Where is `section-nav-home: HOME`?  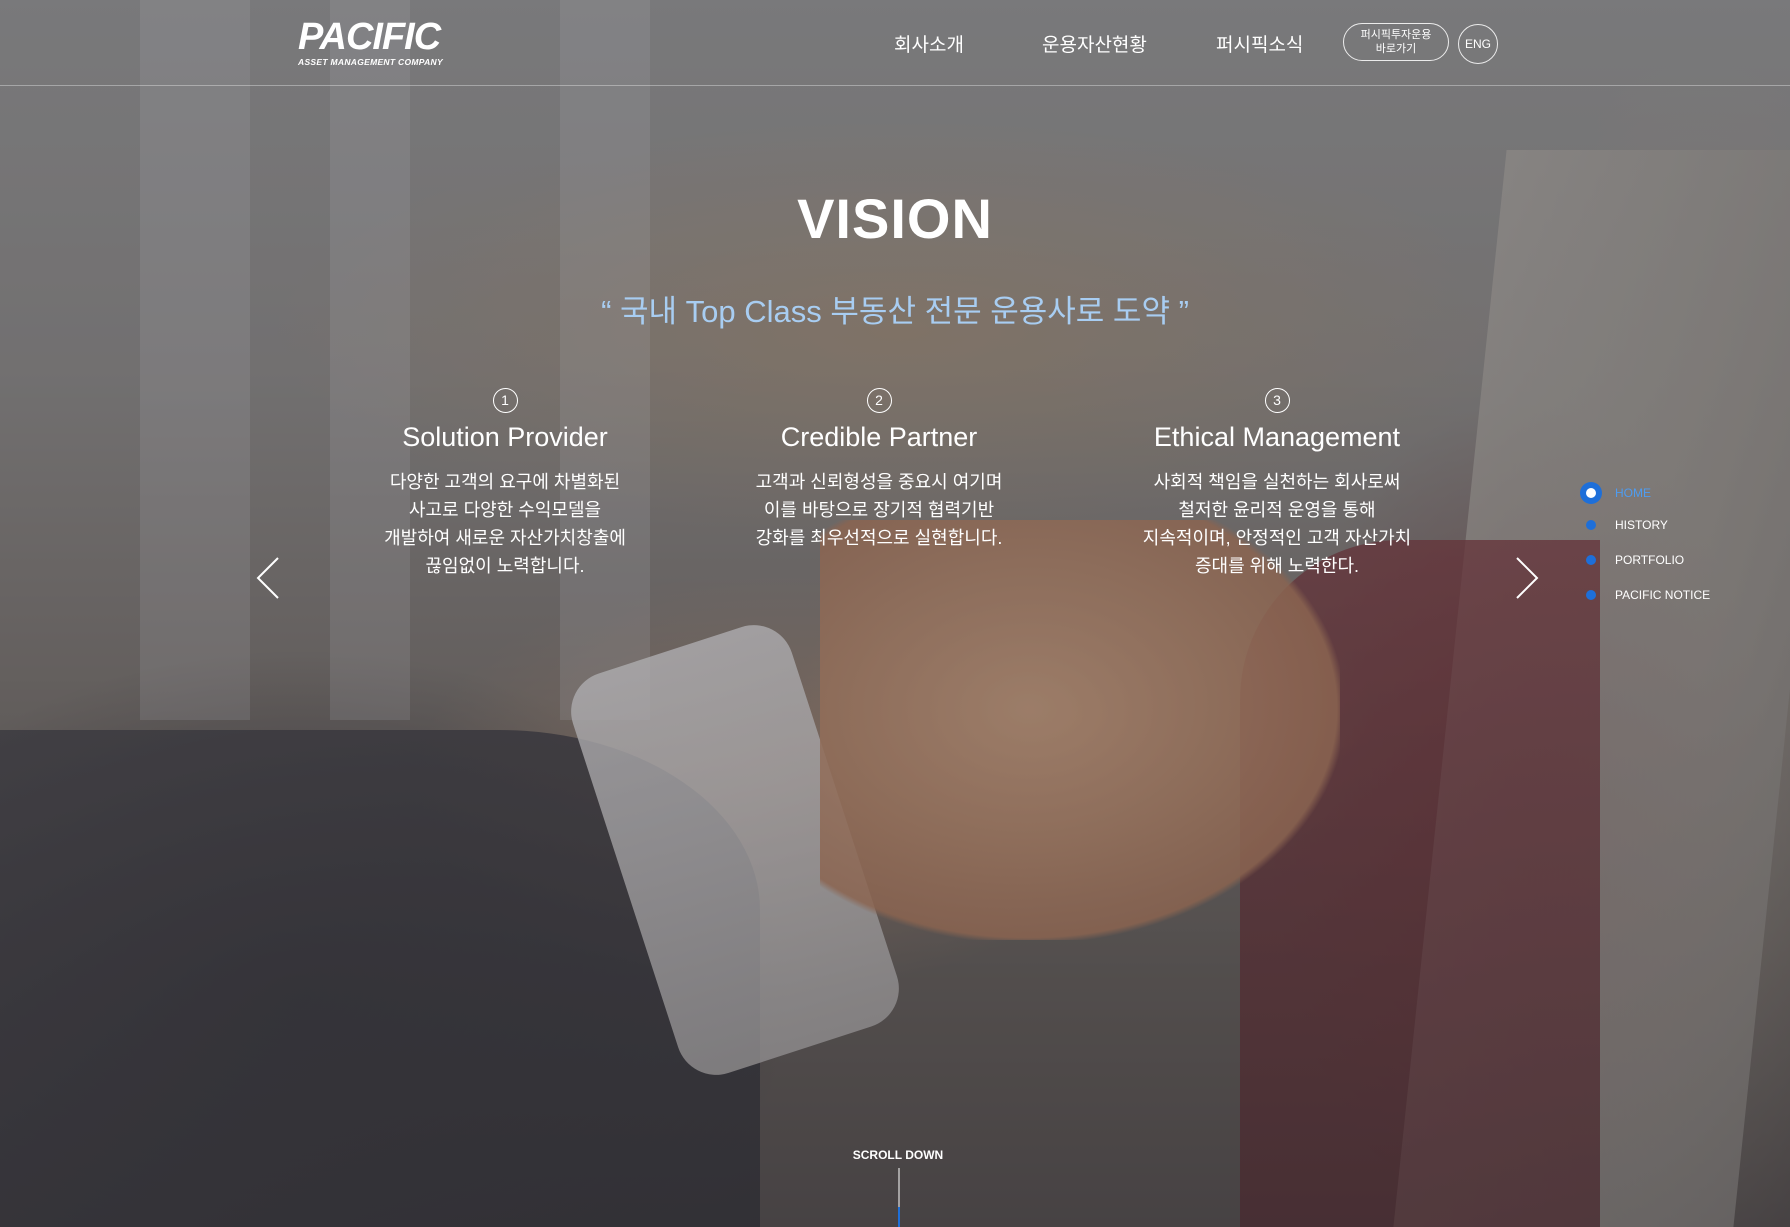
section-nav-home: HOME is located at coordinates (1615, 493).